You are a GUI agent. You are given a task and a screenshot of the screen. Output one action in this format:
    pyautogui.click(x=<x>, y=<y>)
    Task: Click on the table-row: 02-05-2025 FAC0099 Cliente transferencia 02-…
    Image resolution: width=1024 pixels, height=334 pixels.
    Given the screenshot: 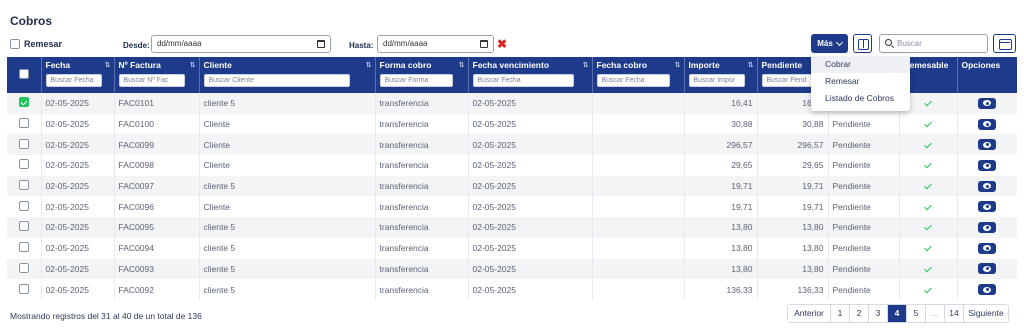 What is the action you would take?
    pyautogui.click(x=512, y=145)
    